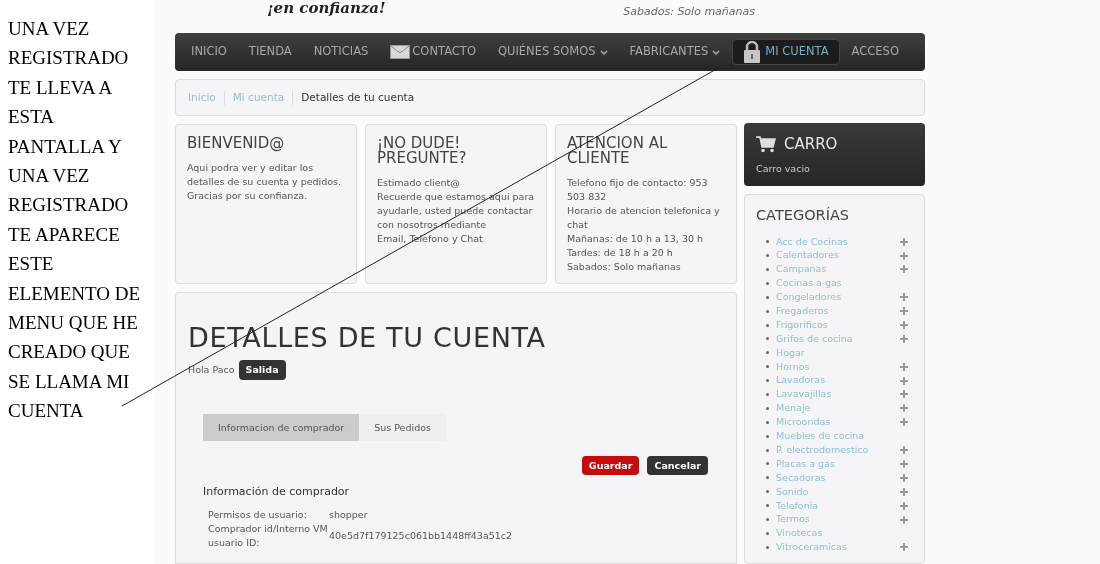  Describe the element at coordinates (809, 297) in the screenshot. I see `category-link: Congeladores` at that location.